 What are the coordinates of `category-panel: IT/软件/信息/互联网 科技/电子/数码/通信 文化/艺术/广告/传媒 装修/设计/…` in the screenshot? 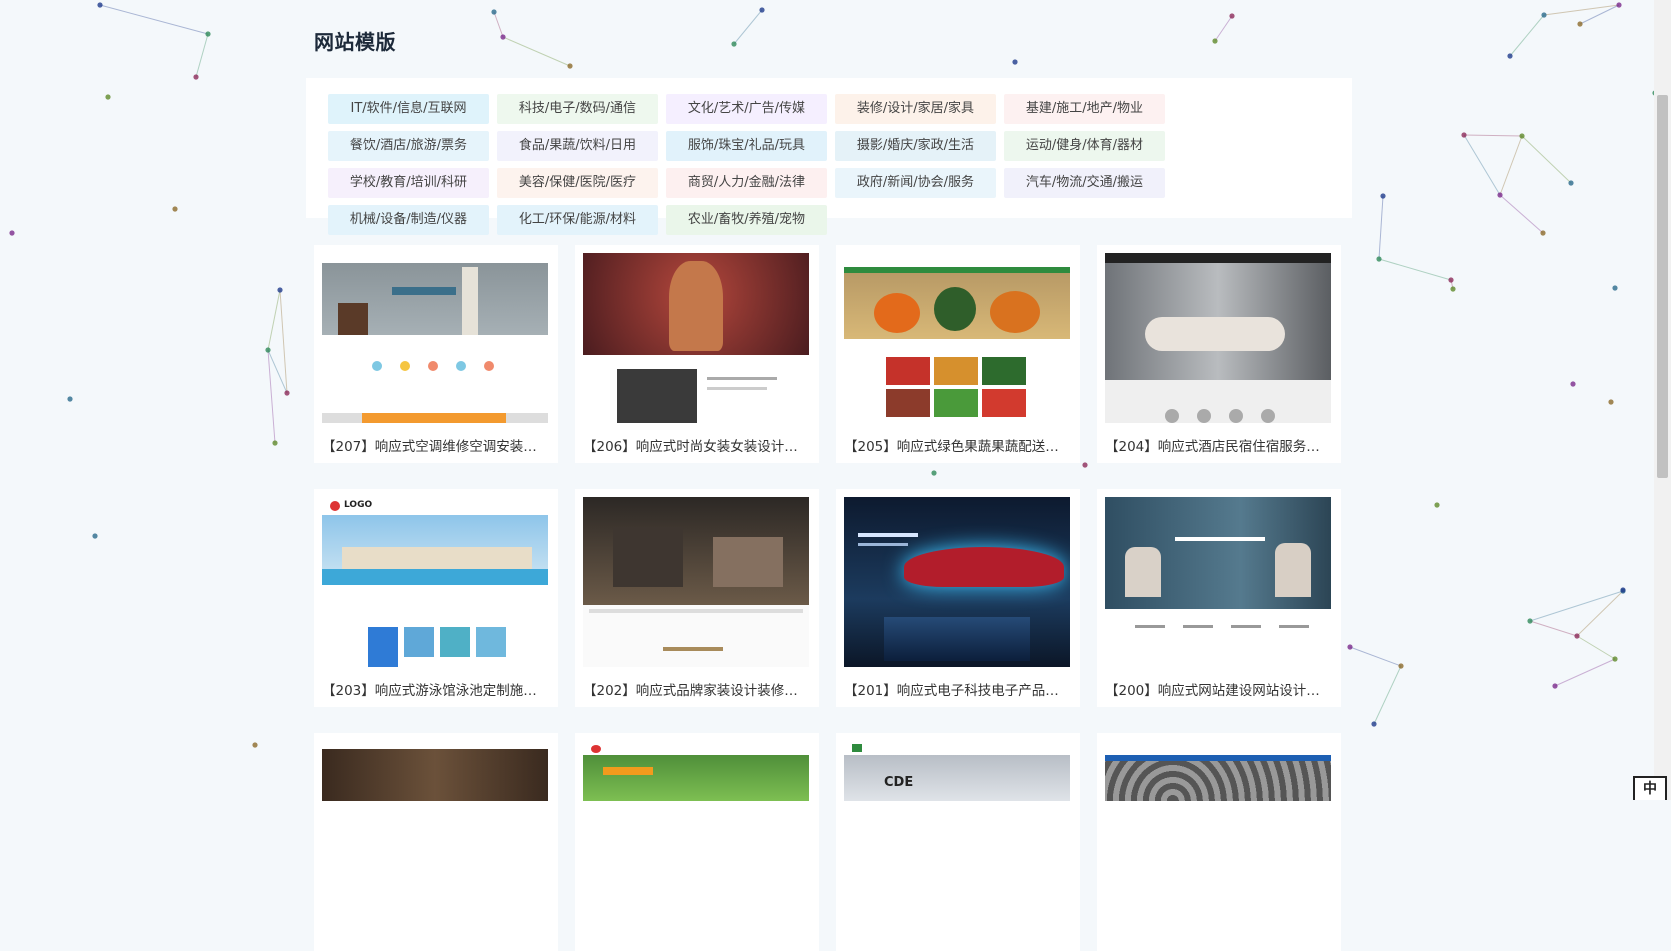 It's located at (829, 156).